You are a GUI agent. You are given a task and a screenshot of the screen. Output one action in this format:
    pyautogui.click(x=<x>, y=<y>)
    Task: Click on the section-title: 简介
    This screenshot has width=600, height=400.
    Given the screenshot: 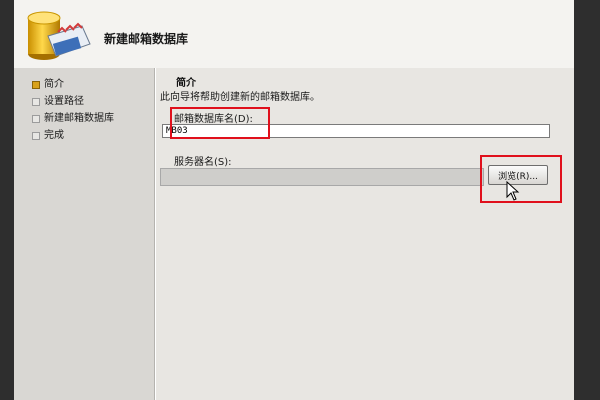 What is the action you would take?
    pyautogui.click(x=186, y=83)
    